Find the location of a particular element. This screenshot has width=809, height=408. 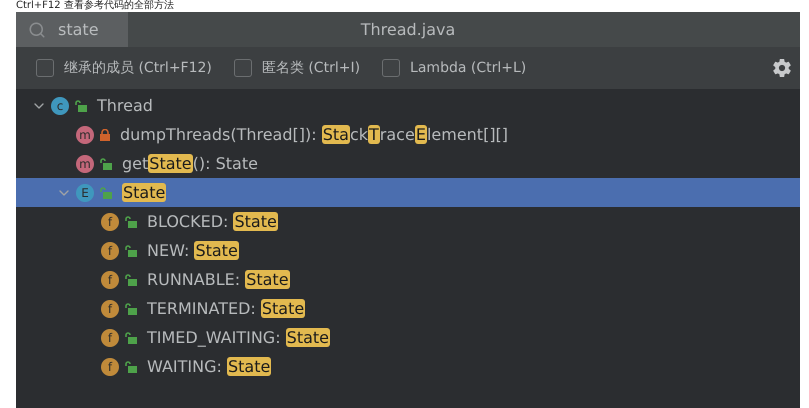

window-title: Thread.java is located at coordinates (408, 29).